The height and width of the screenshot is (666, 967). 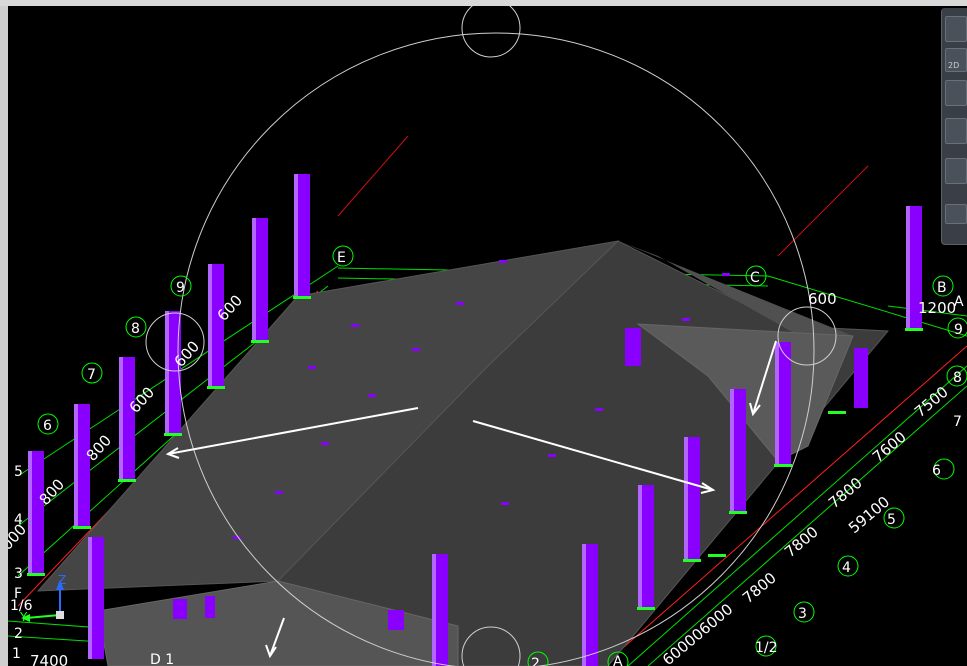 What do you see at coordinates (957, 378) in the screenshot?
I see `grid-label-8-right: 8` at bounding box center [957, 378].